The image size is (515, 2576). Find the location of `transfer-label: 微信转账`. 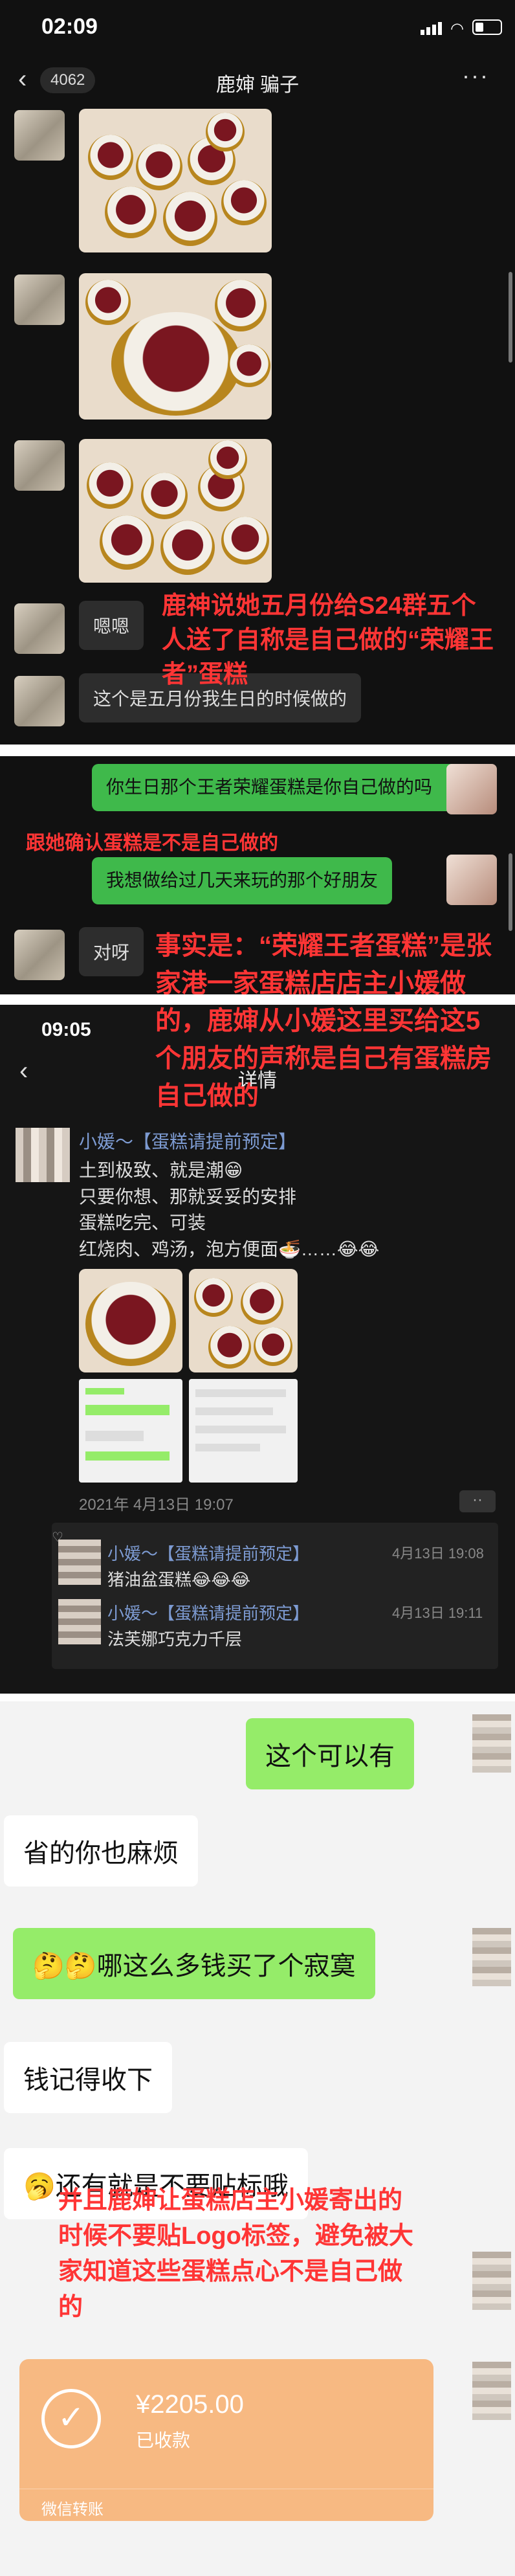

transfer-label: 微信转账 is located at coordinates (73, 2509).